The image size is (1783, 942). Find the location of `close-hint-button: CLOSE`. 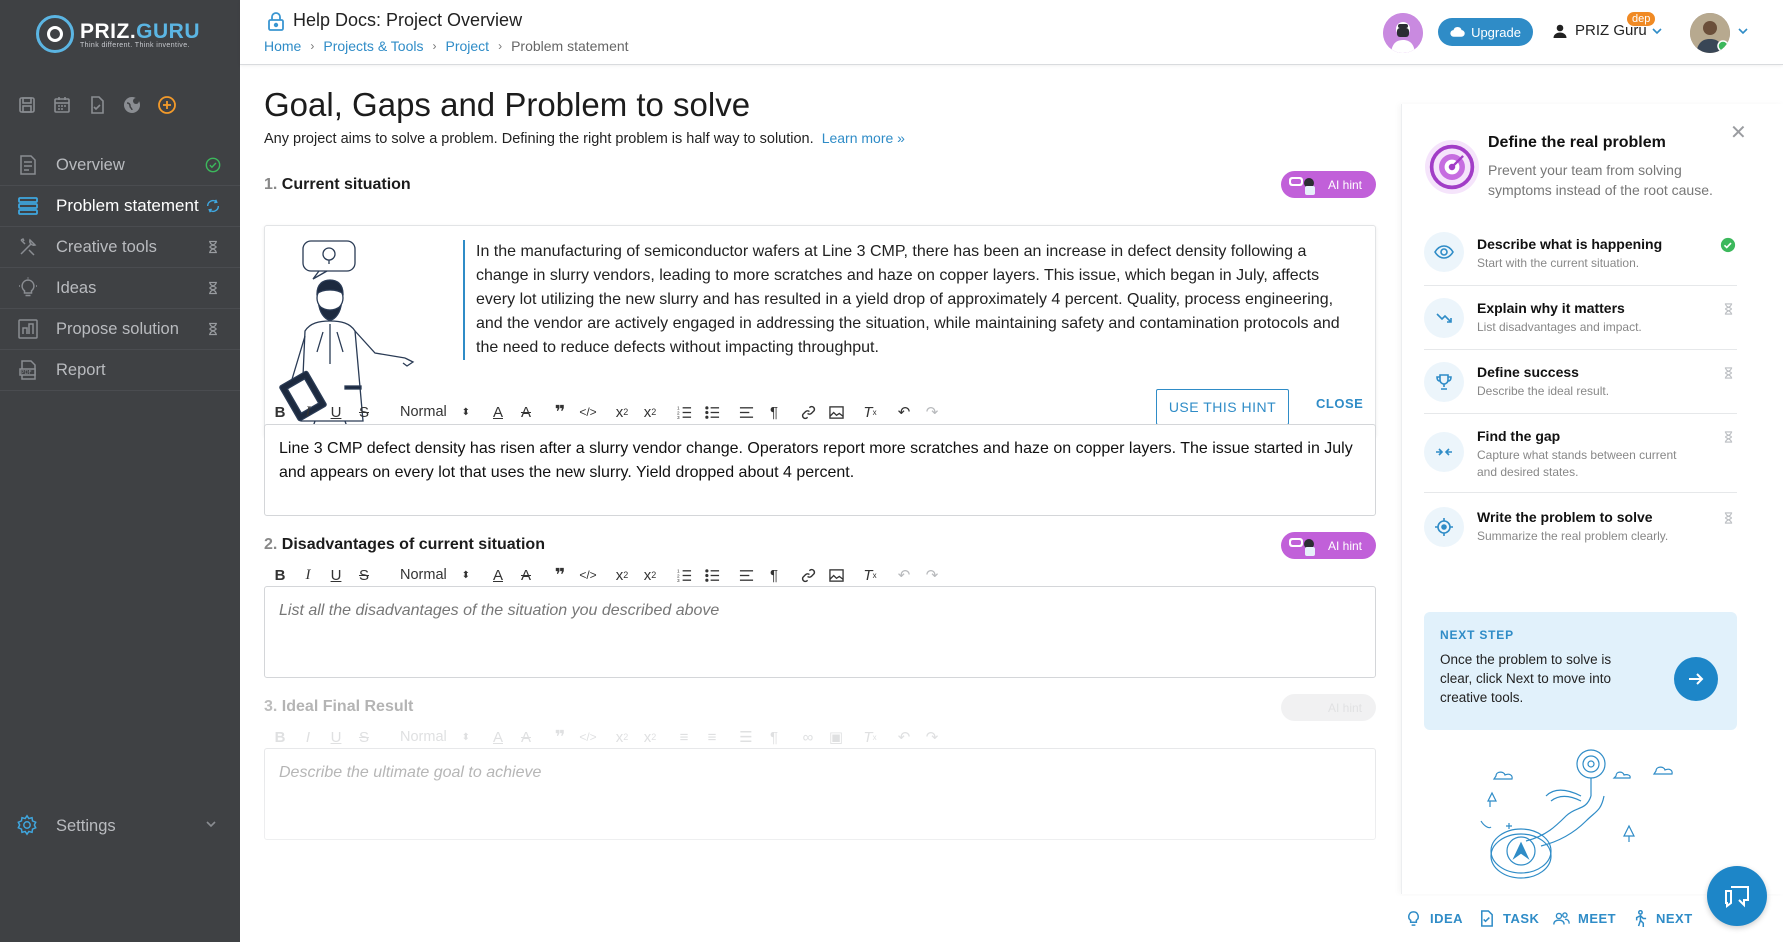

close-hint-button: CLOSE is located at coordinates (1339, 403).